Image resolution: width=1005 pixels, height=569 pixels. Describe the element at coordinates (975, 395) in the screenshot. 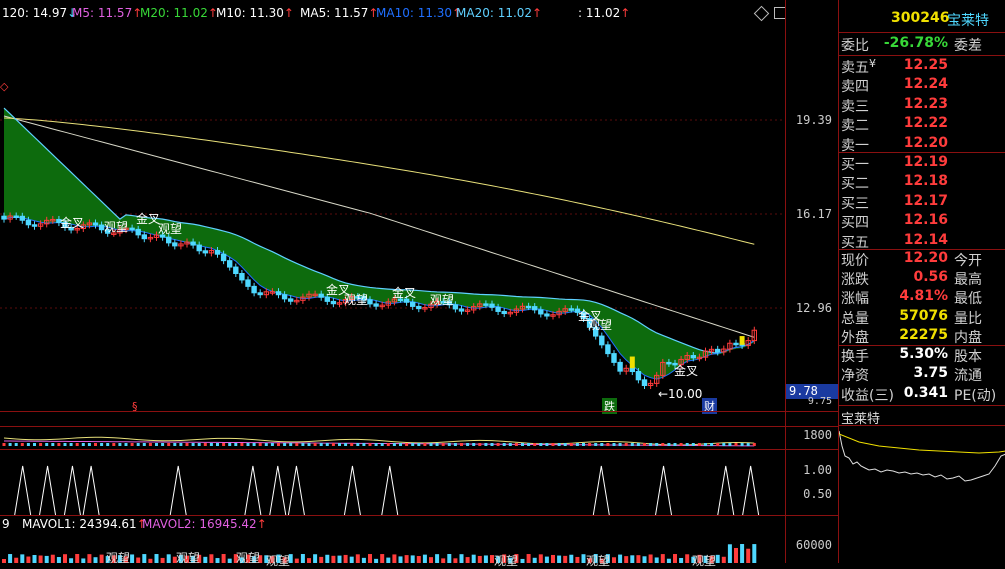

I see `stat2-row-right-label: PE(动)` at that location.